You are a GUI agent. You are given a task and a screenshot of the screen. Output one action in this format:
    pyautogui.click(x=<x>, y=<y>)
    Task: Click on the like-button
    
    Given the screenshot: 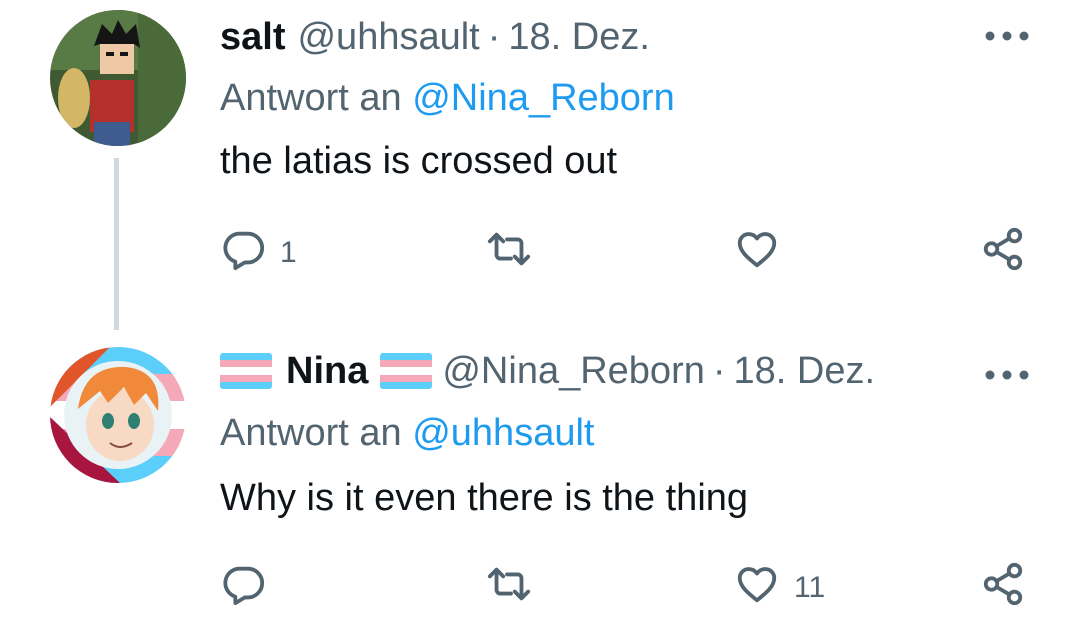 What is the action you would take?
    pyautogui.click(x=764, y=253)
    